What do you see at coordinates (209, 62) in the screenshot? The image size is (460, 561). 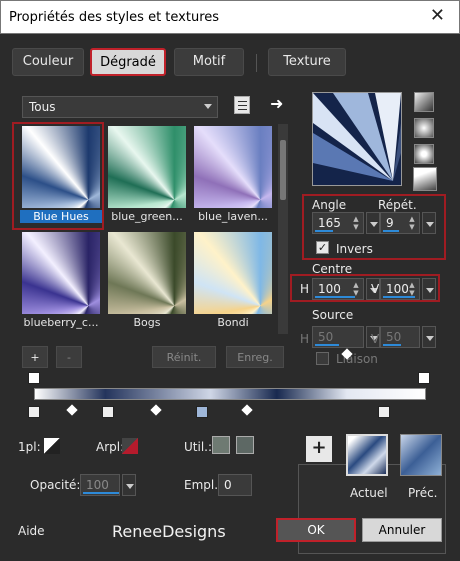 I see `tab-motif: Motif` at bounding box center [209, 62].